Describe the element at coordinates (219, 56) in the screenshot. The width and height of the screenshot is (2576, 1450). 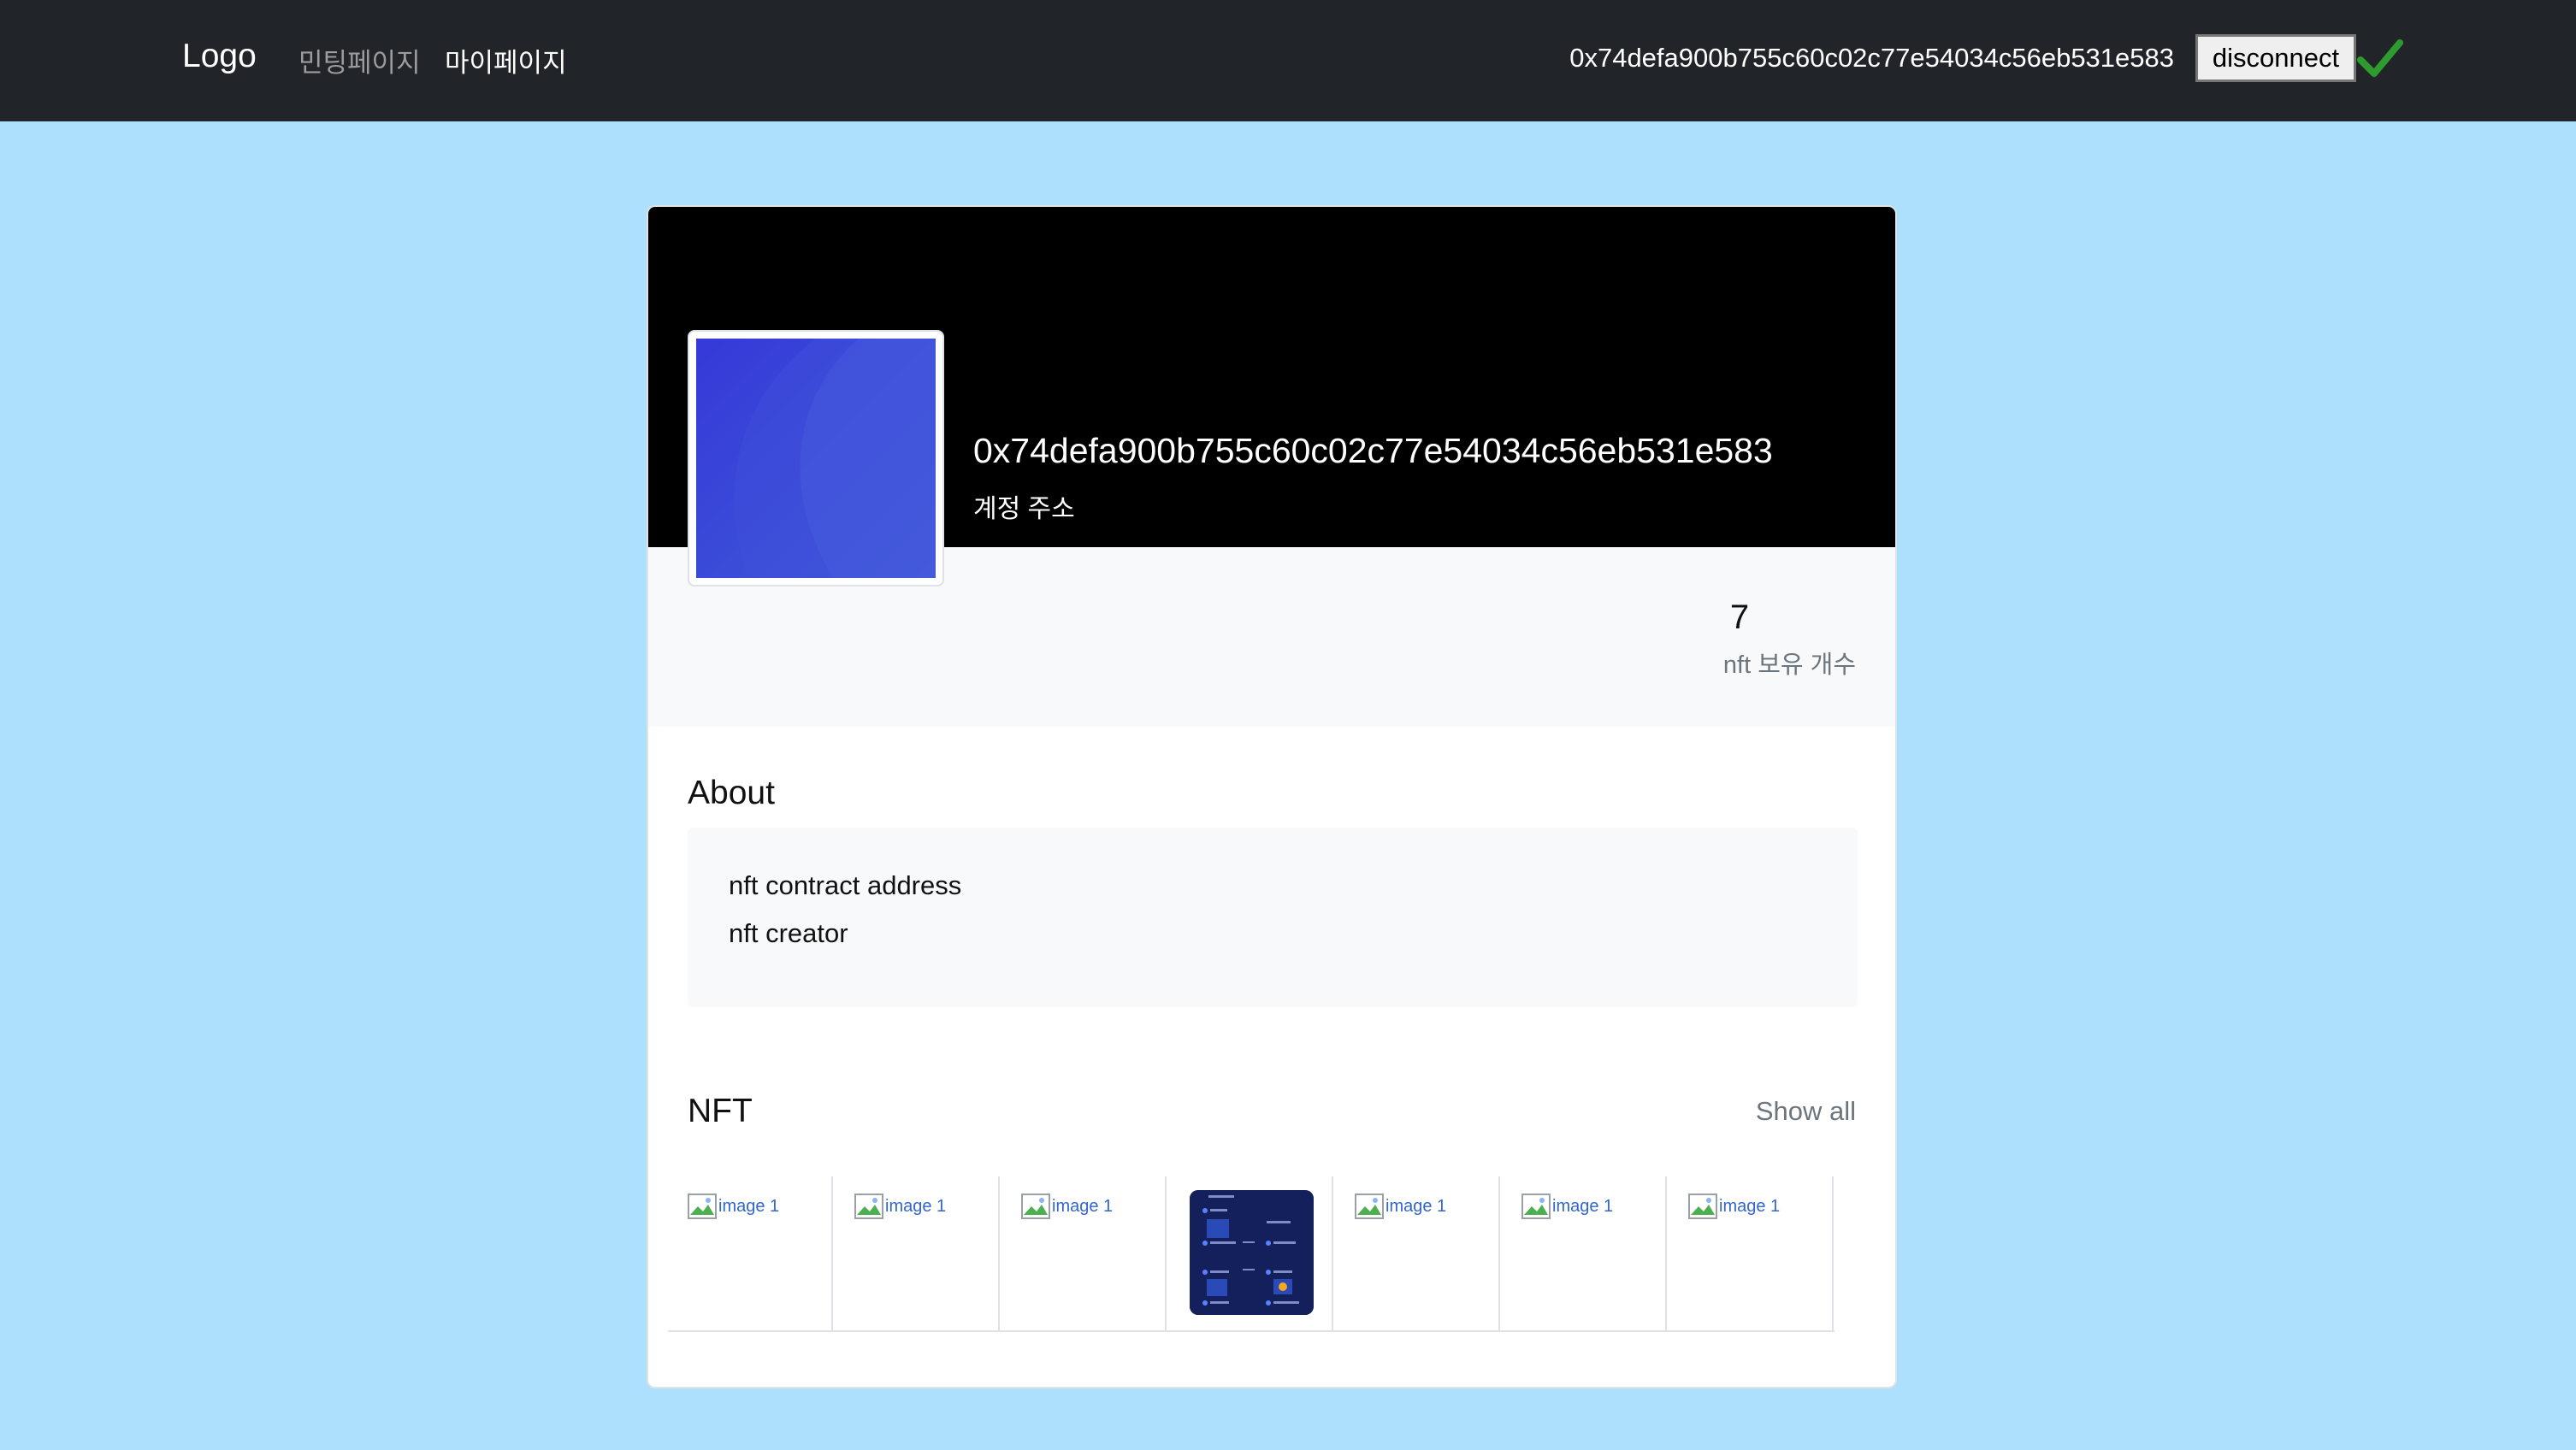
I see `brand-logo: Logo` at that location.